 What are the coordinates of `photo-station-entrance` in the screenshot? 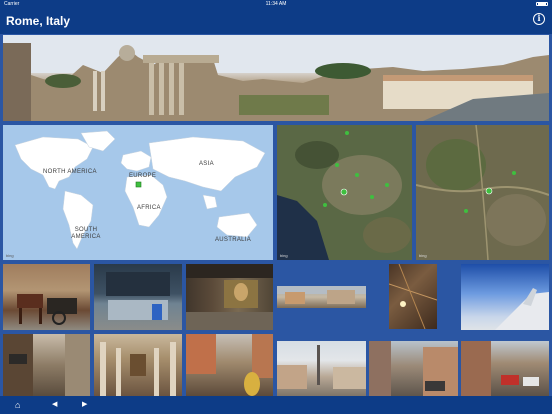 It's located at (138, 296).